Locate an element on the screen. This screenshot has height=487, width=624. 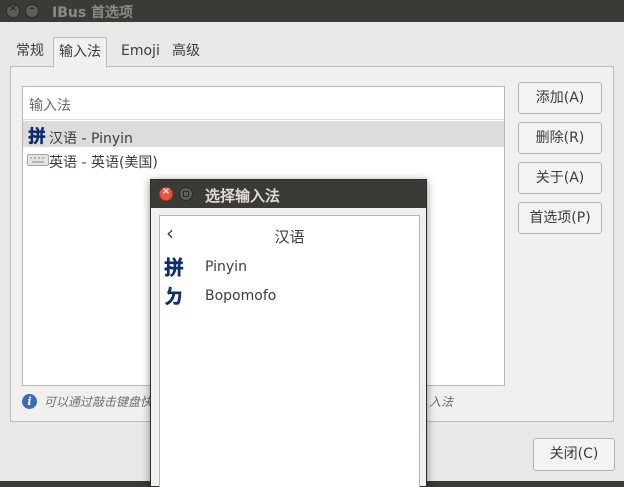
window-title: IBus 首选项 is located at coordinates (93, 13).